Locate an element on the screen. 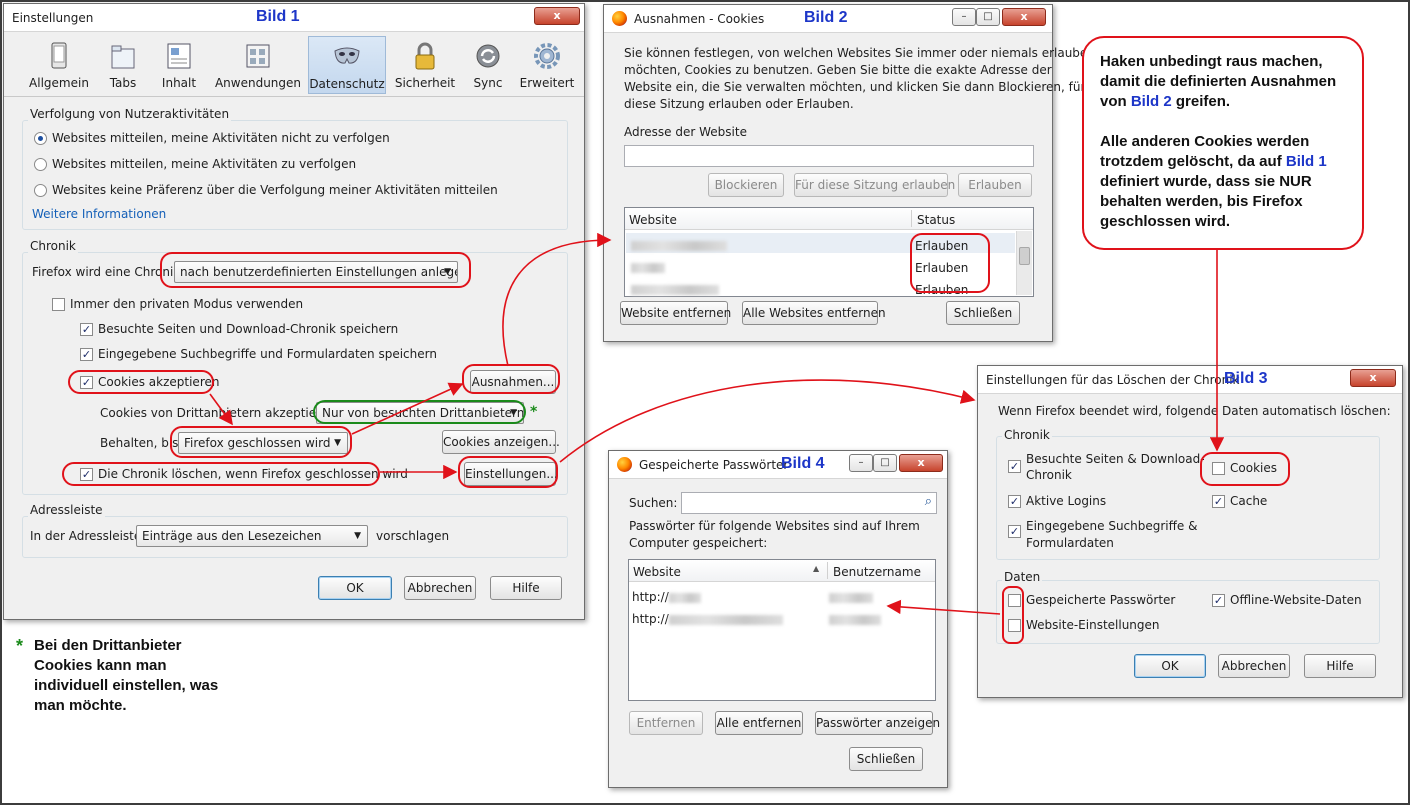 This screenshot has width=1410, height=805. scrollbar is located at coordinates (1024, 263).